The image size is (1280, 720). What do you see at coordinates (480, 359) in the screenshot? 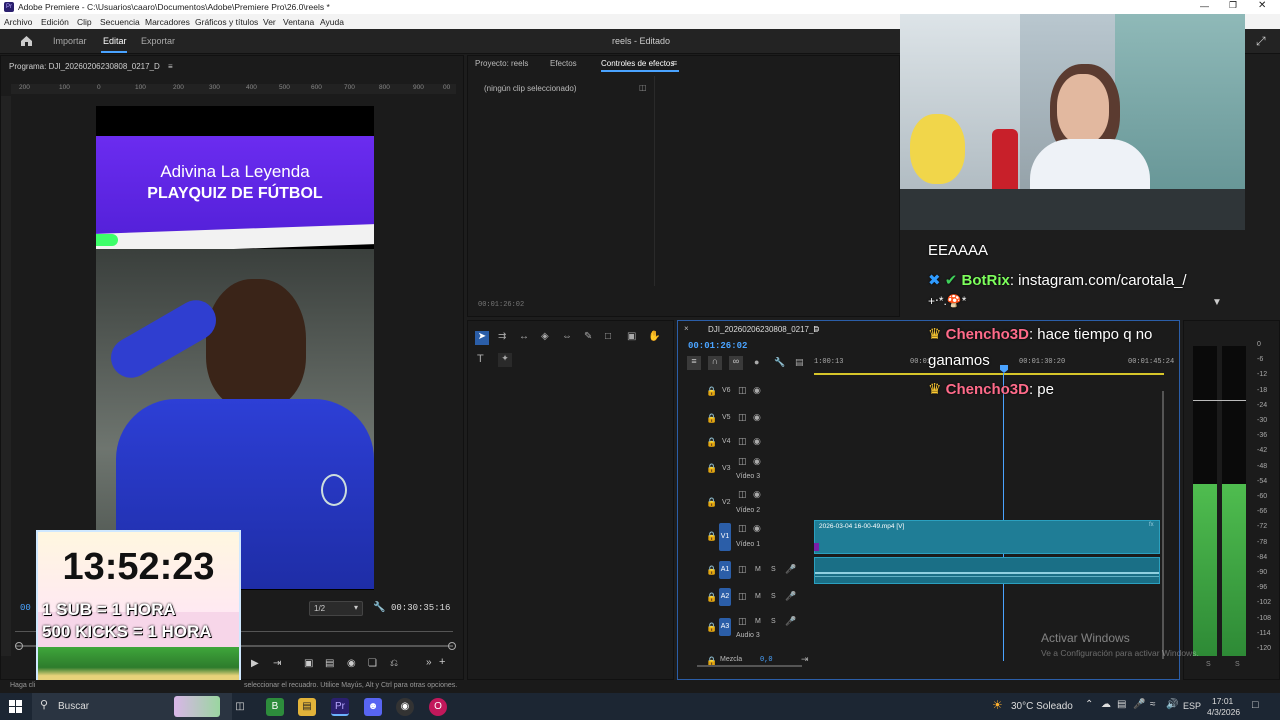
I see `type-tool-icon: T` at bounding box center [480, 359].